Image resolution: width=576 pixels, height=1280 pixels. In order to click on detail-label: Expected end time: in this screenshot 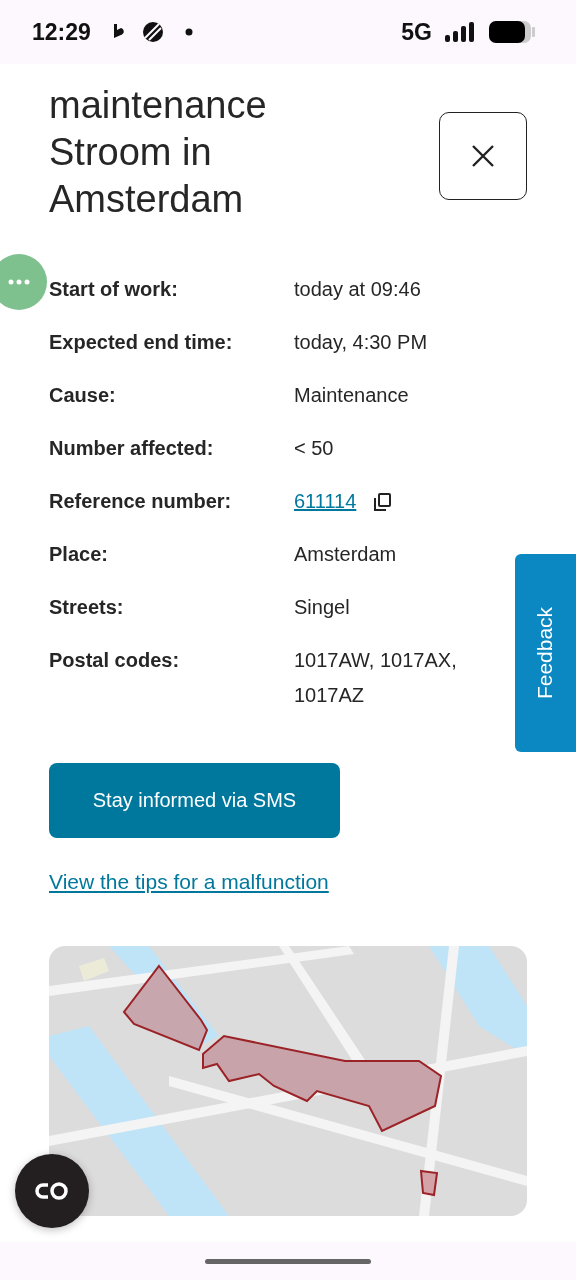, I will do `click(141, 342)`.